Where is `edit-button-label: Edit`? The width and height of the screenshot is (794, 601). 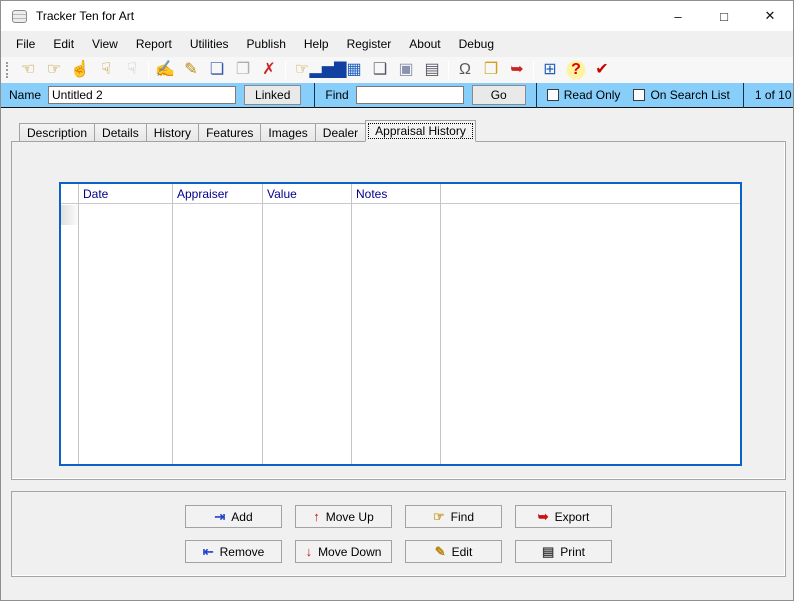
edit-button-label: Edit is located at coordinates (462, 551).